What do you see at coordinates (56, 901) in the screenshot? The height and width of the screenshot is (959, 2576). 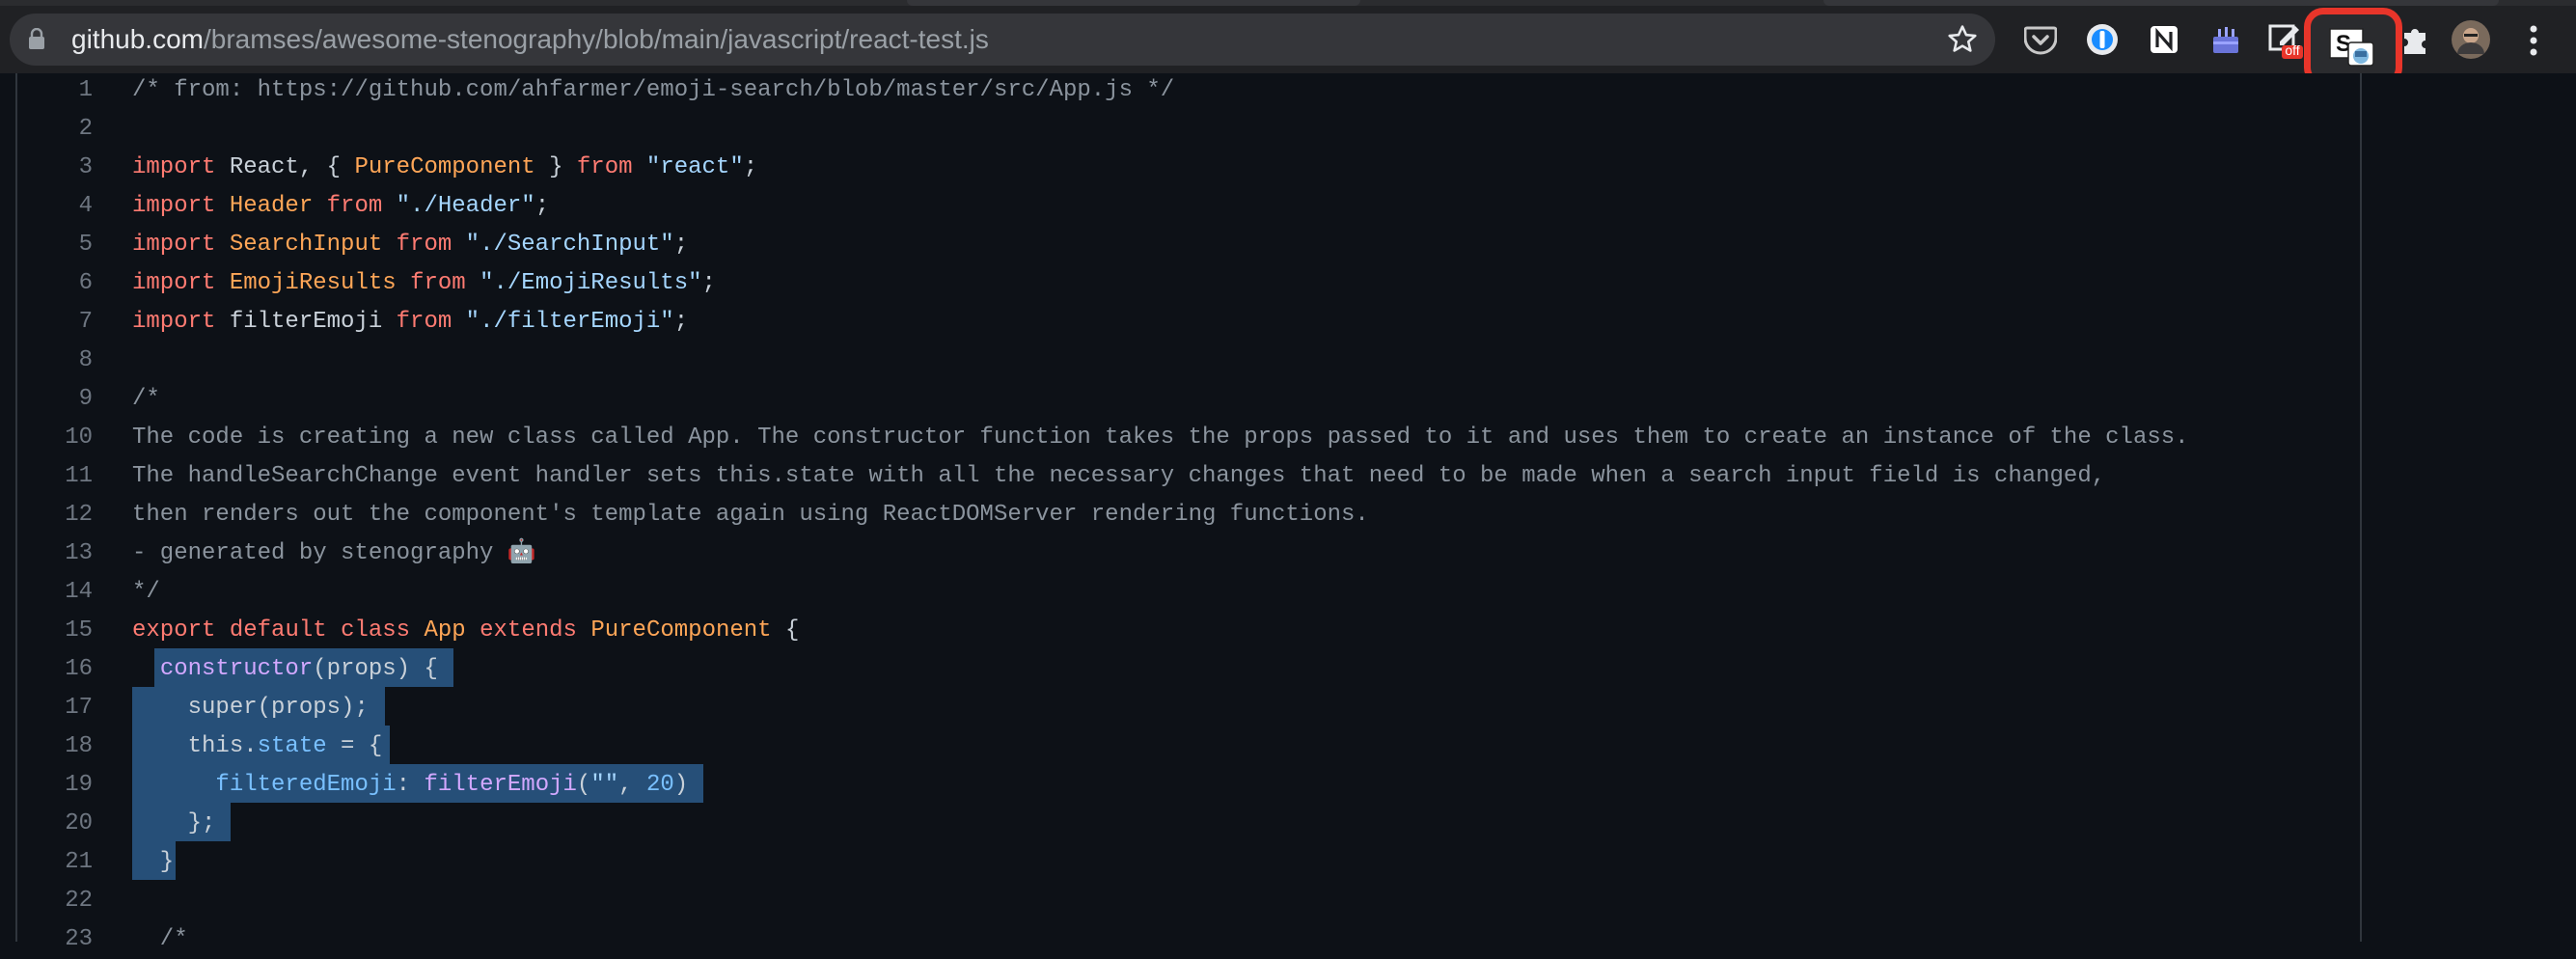 I see `line-number: 22` at bounding box center [56, 901].